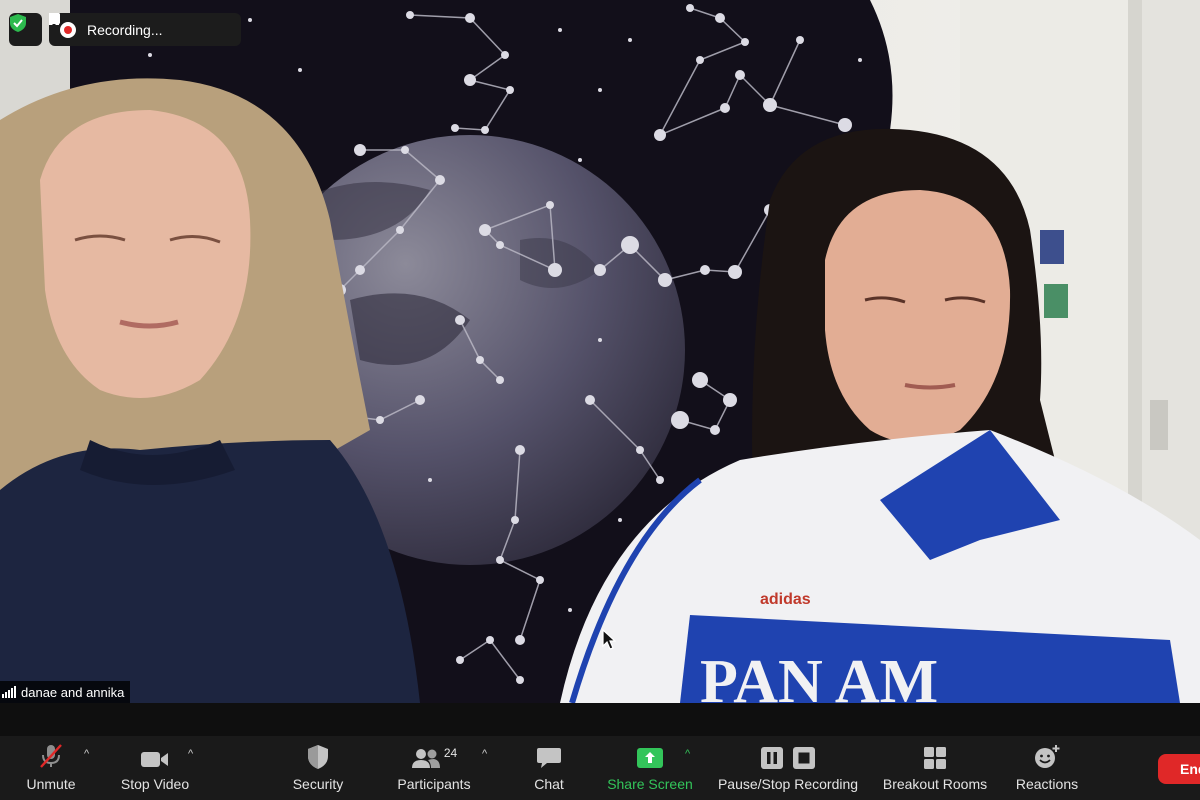  What do you see at coordinates (434, 784) in the screenshot?
I see `participants-label: Participants` at bounding box center [434, 784].